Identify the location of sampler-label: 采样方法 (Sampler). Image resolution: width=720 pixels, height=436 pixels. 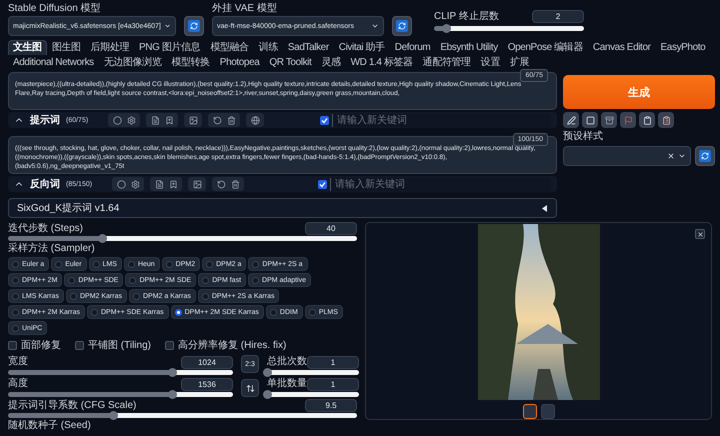
(52, 249).